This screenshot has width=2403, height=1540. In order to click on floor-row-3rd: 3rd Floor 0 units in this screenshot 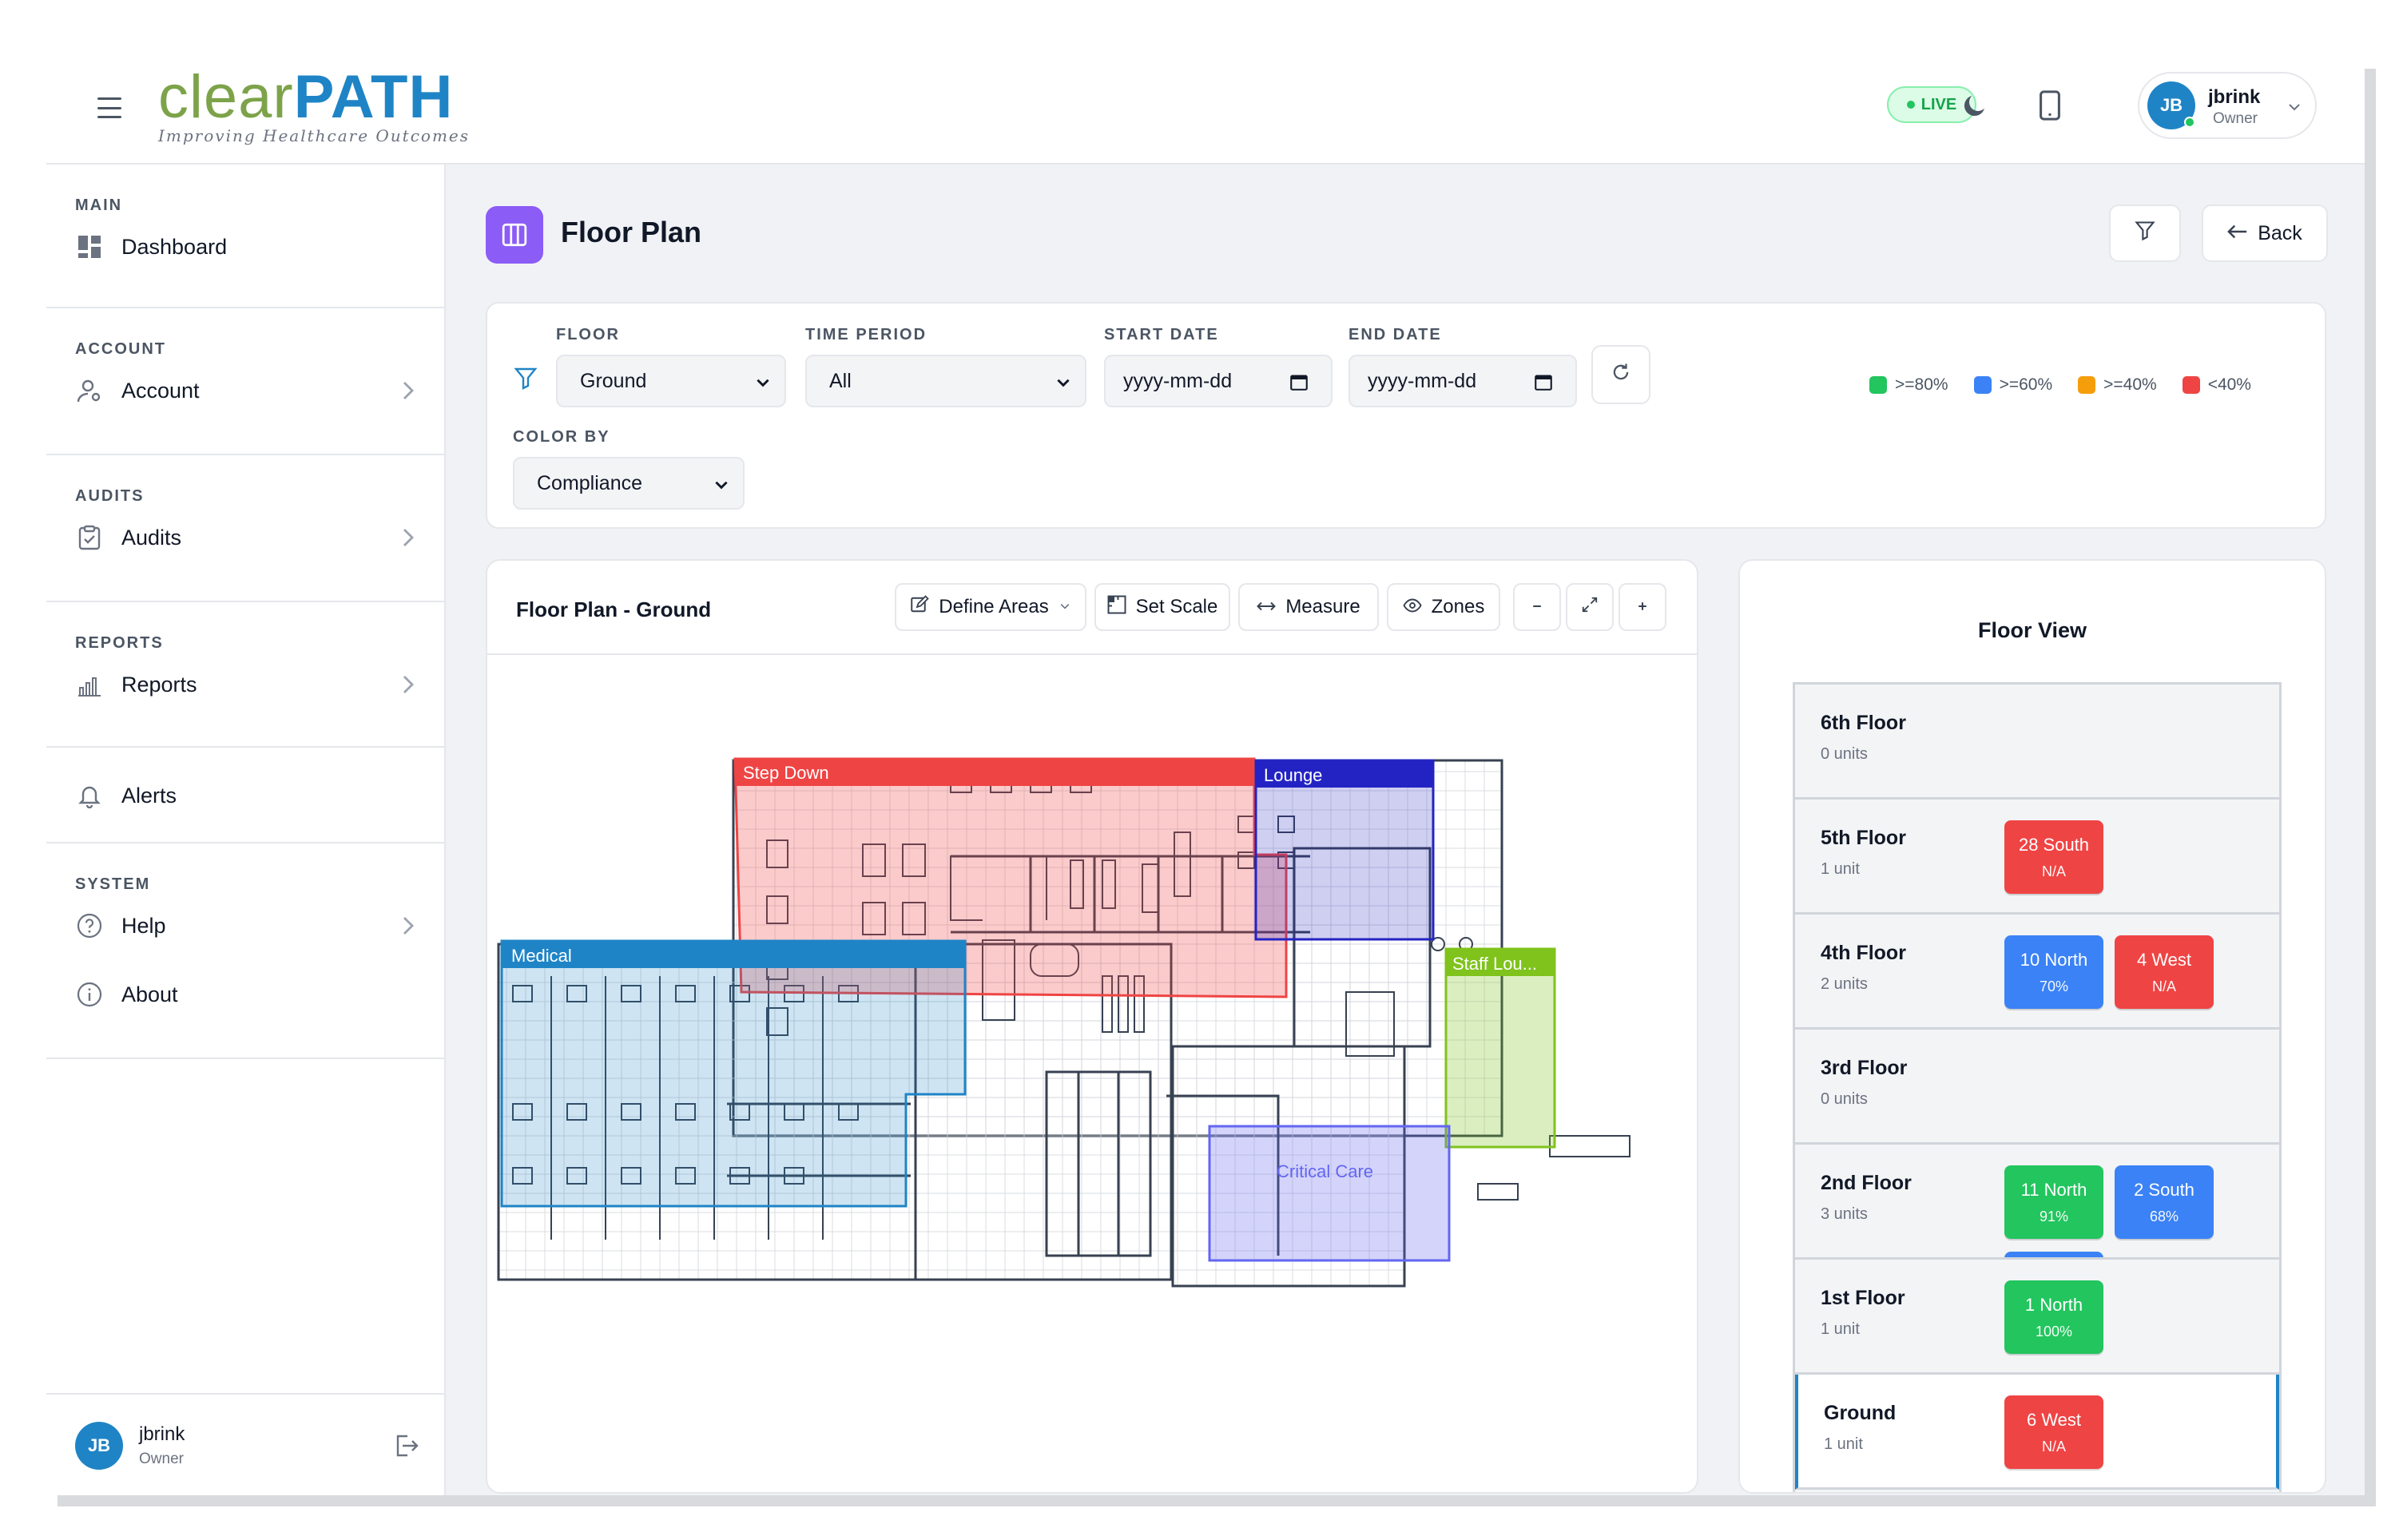, I will do `click(2037, 1087)`.